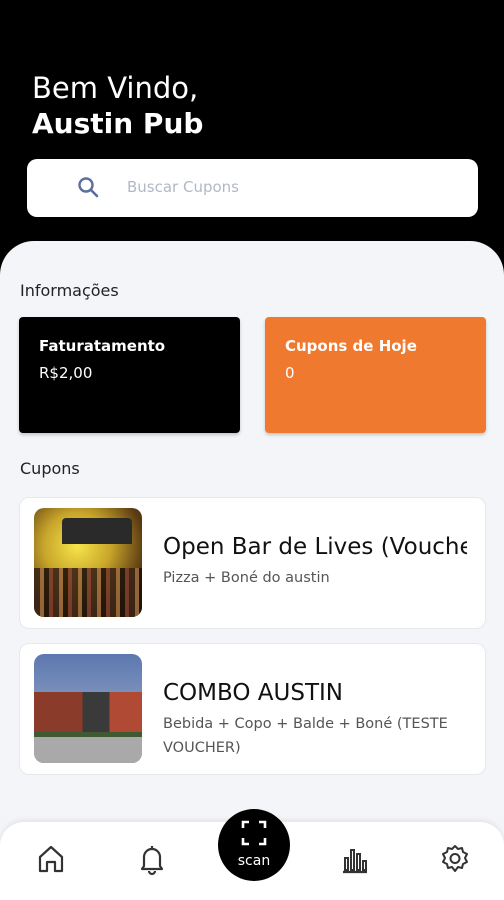 Image resolution: width=504 pixels, height=900 pixels. Describe the element at coordinates (152, 859) in the screenshot. I see `bell-icon` at that location.